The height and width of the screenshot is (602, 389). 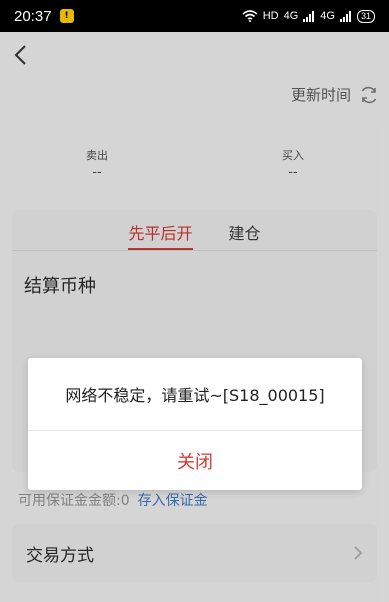 What do you see at coordinates (195, 460) in the screenshot?
I see `close-button: 关闭` at bounding box center [195, 460].